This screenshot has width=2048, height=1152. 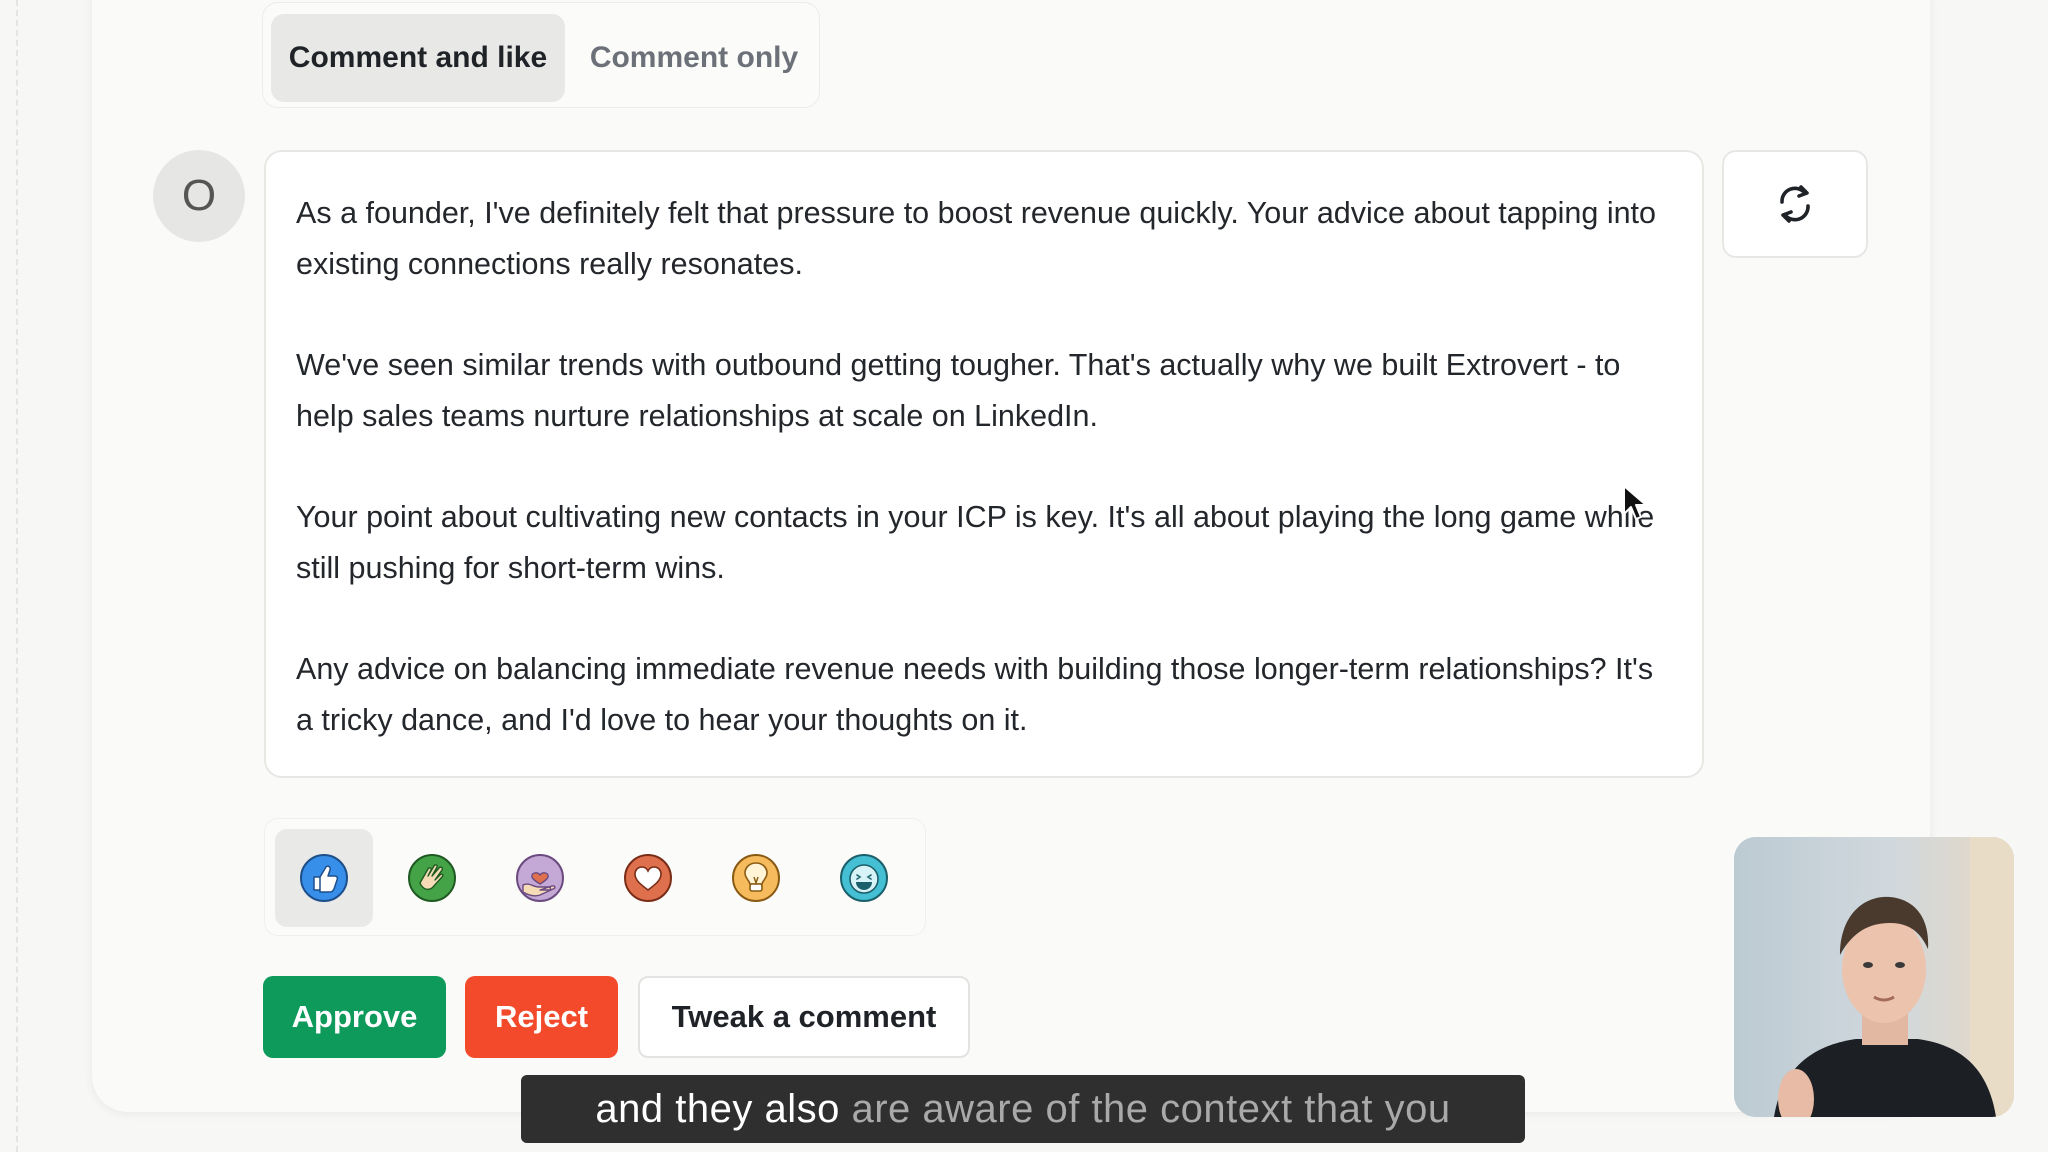 I want to click on avatar: O, so click(x=199, y=196).